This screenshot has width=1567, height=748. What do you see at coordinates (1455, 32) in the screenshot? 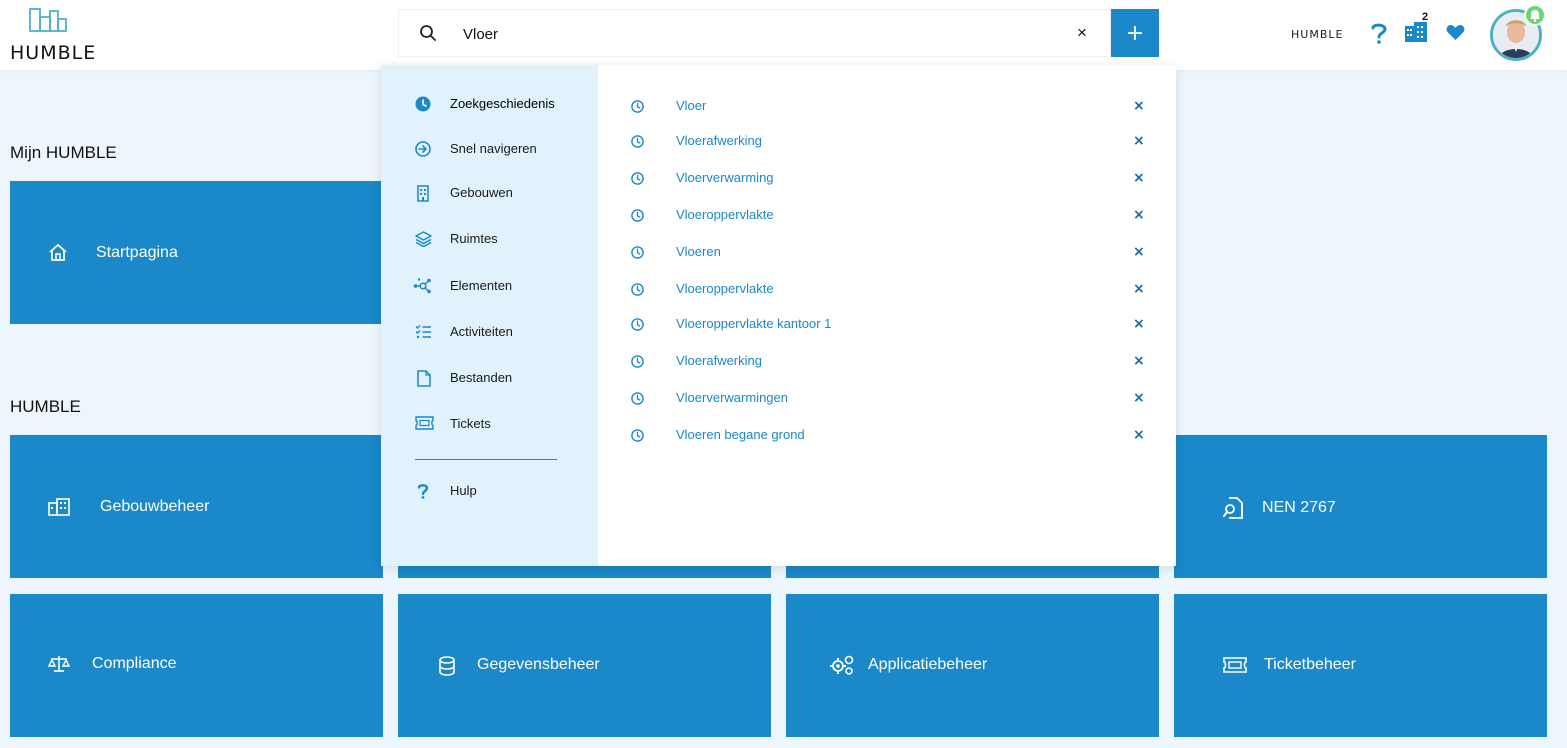
I see `heart-icon` at bounding box center [1455, 32].